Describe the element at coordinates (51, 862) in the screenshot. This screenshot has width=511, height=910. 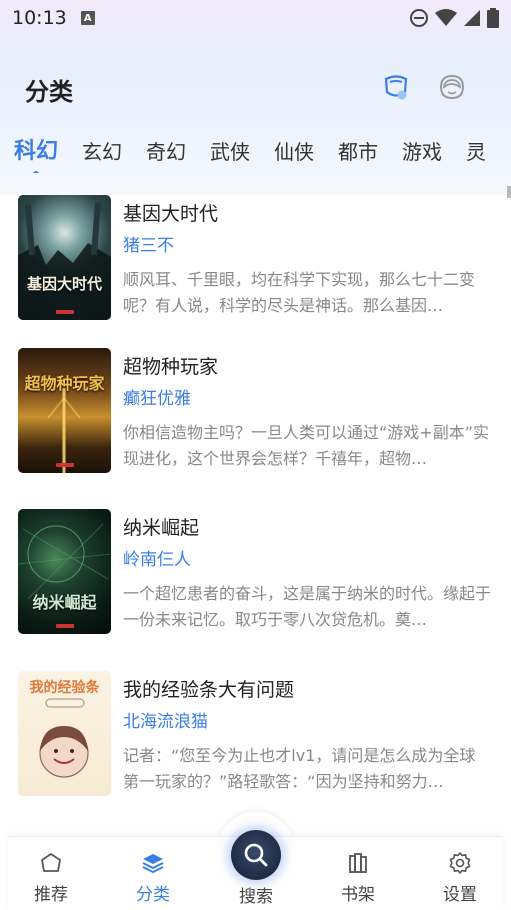
I see `home-icon` at that location.